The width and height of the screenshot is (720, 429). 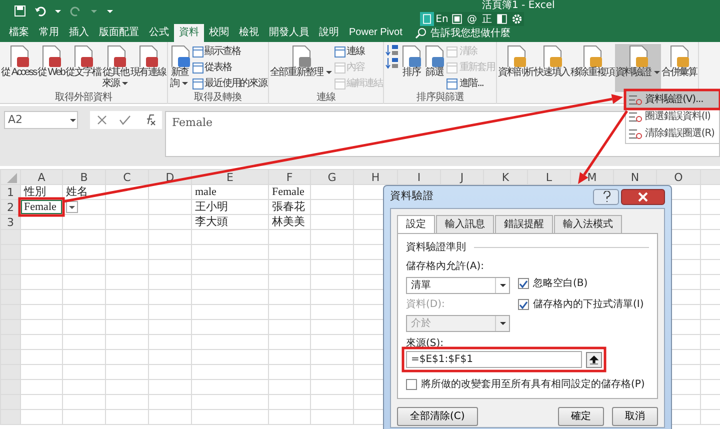 I want to click on table-cell: 李大頭, so click(x=230, y=222).